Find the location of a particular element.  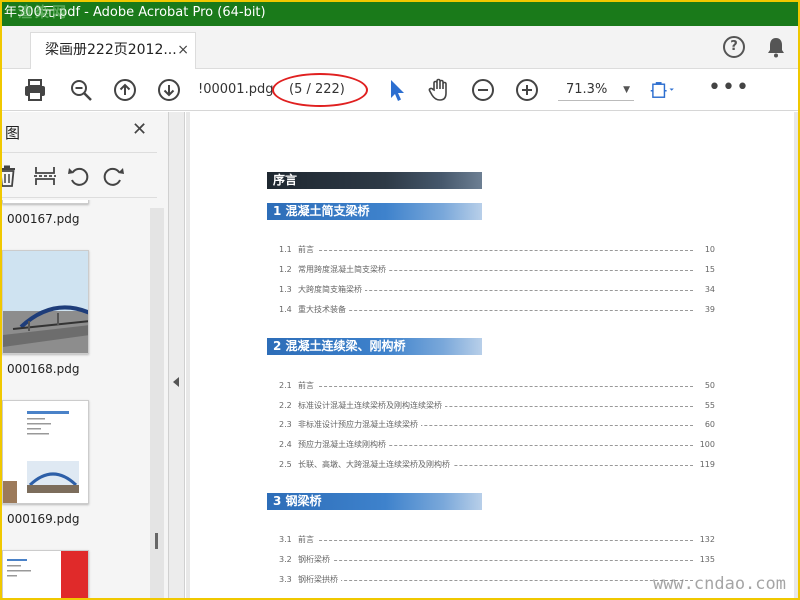

toc-number: 1.3 is located at coordinates (285, 289).